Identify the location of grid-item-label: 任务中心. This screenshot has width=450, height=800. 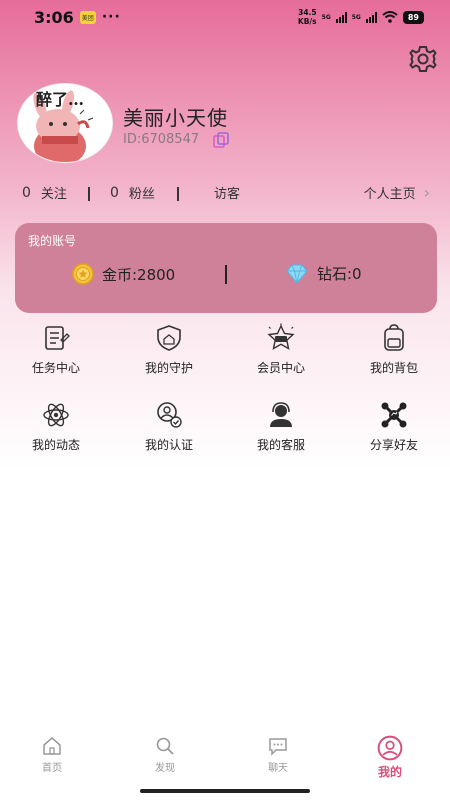
(55, 368).